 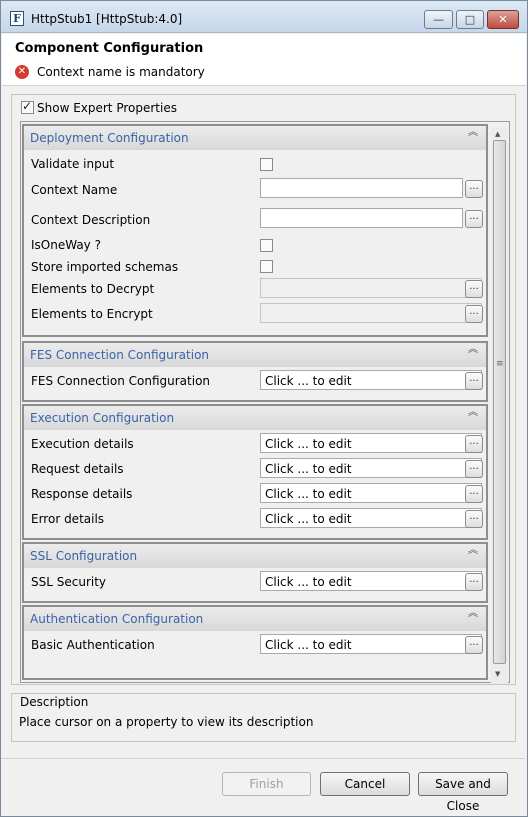 What do you see at coordinates (371, 443) in the screenshot?
I see `execution-details-field: Click ... to edit` at bounding box center [371, 443].